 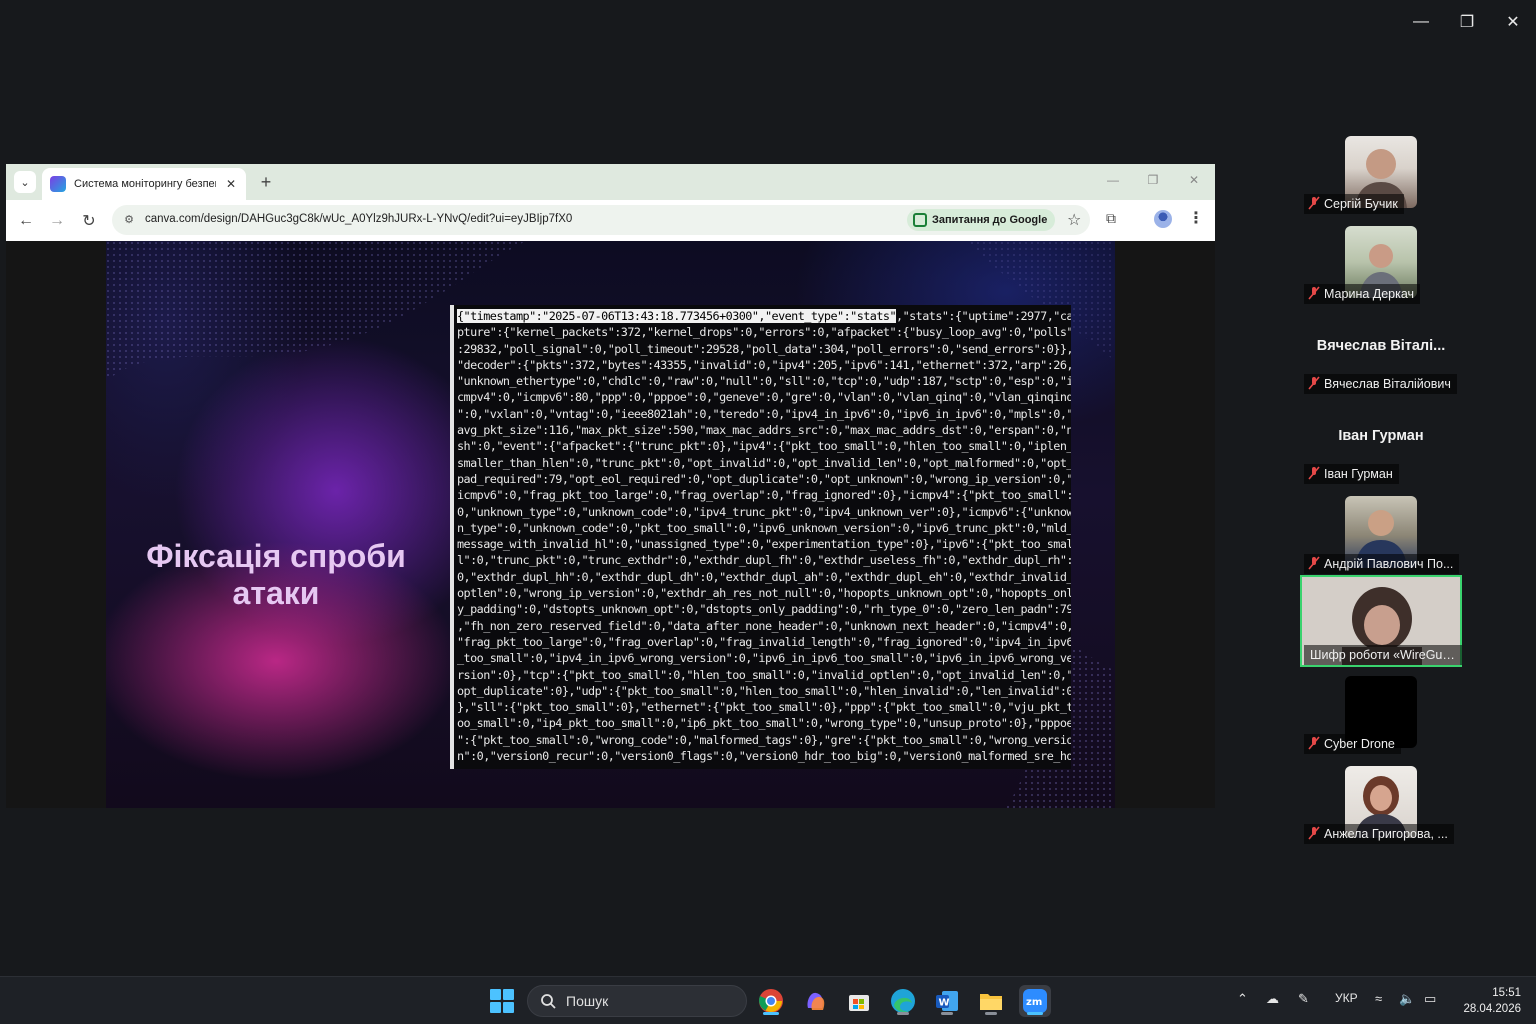 I want to click on participant-tile: Іван Гурман Іван Гурман, so click(x=1381, y=451).